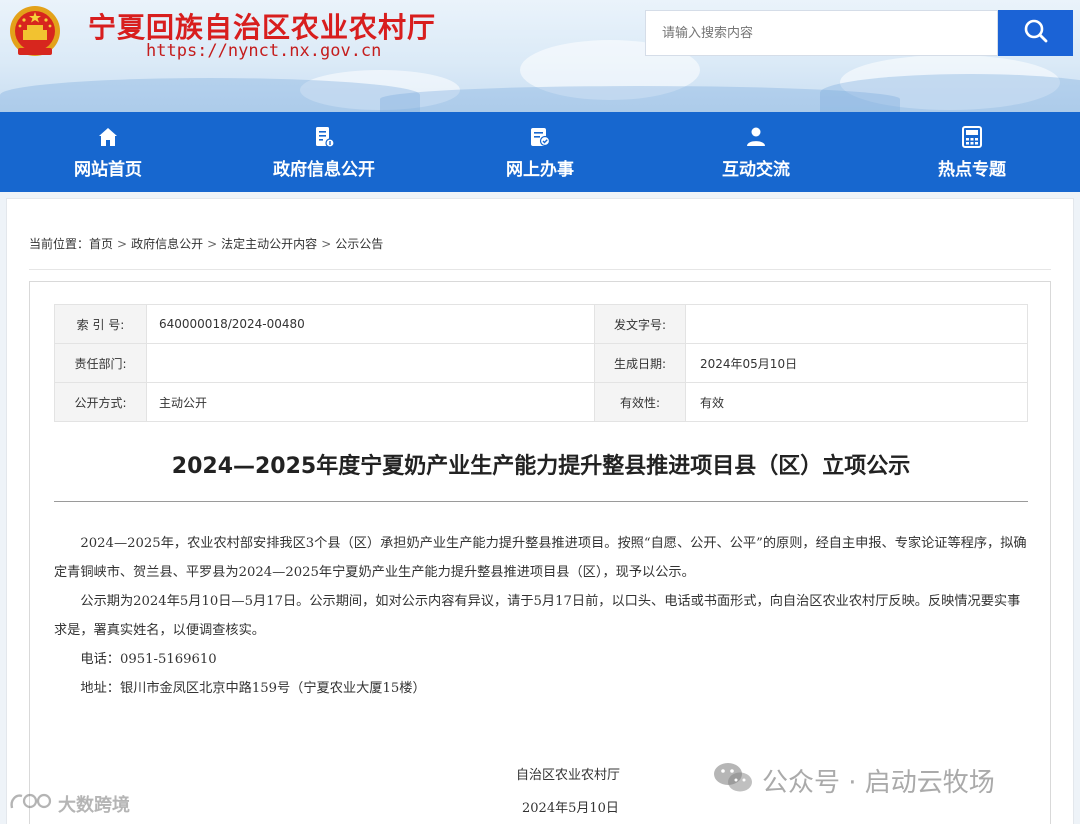 Image resolution: width=1080 pixels, height=824 pixels. What do you see at coordinates (108, 137) in the screenshot?
I see `home-icon` at bounding box center [108, 137].